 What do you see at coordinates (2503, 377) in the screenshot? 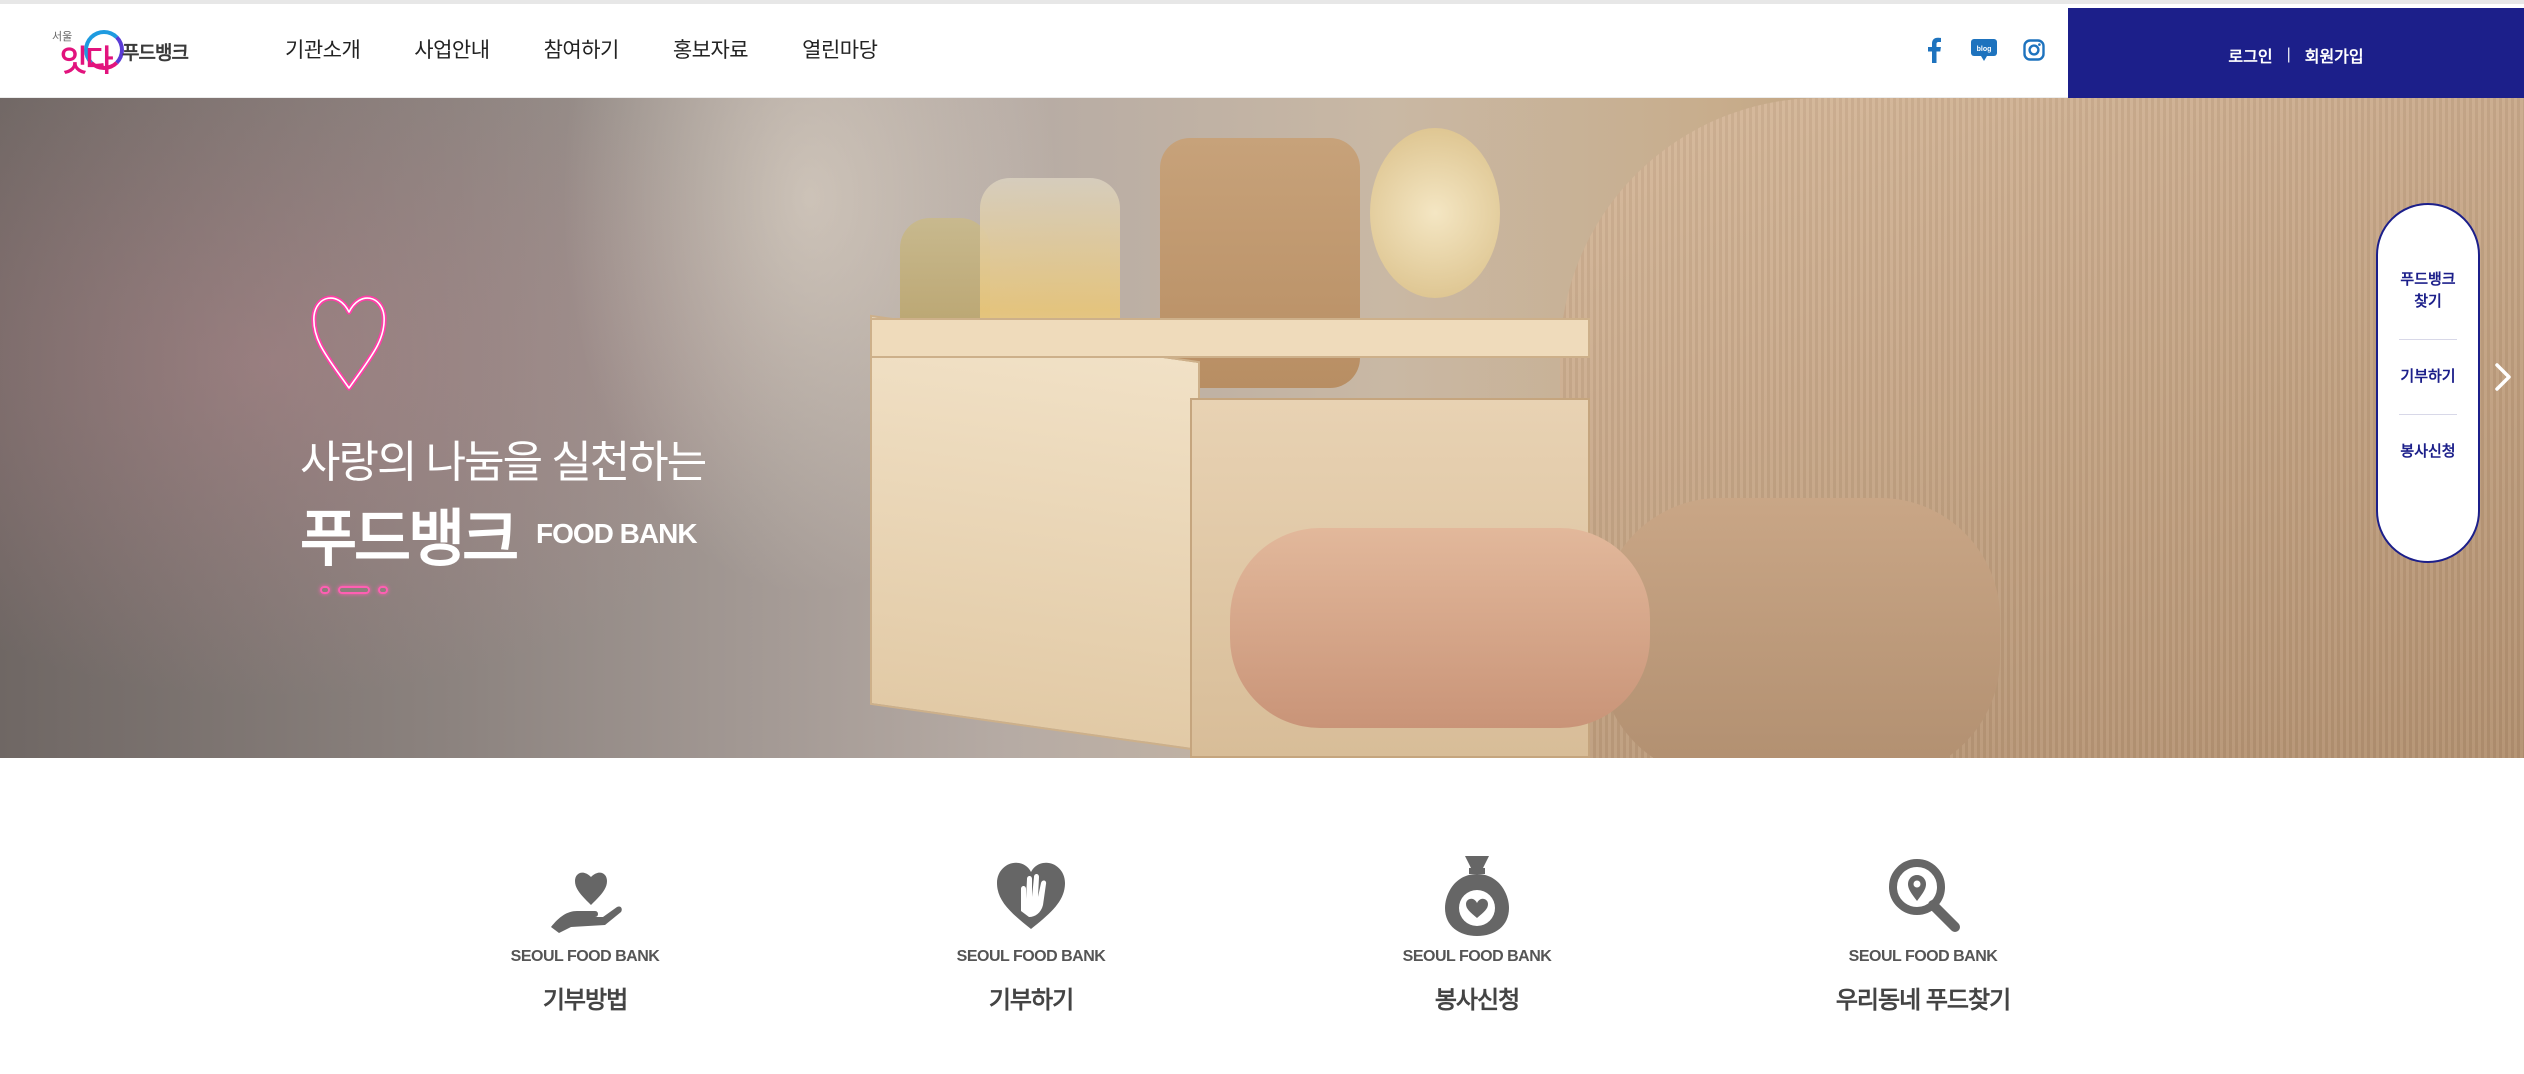
I see `chevron-right-icon` at bounding box center [2503, 377].